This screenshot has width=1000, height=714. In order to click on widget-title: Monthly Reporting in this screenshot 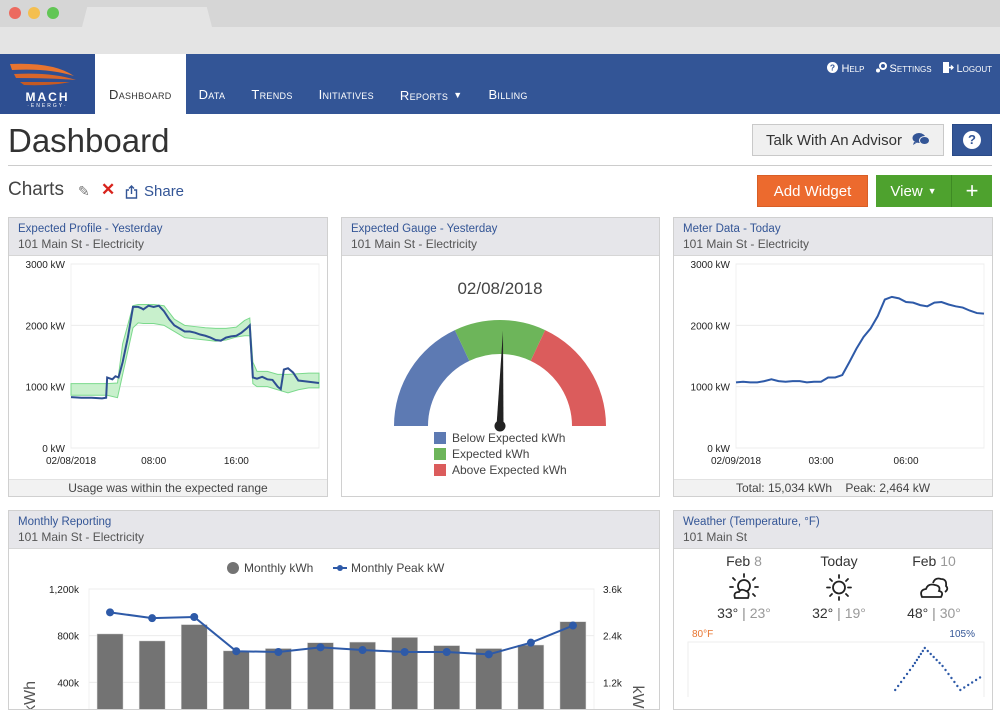, I will do `click(334, 522)`.